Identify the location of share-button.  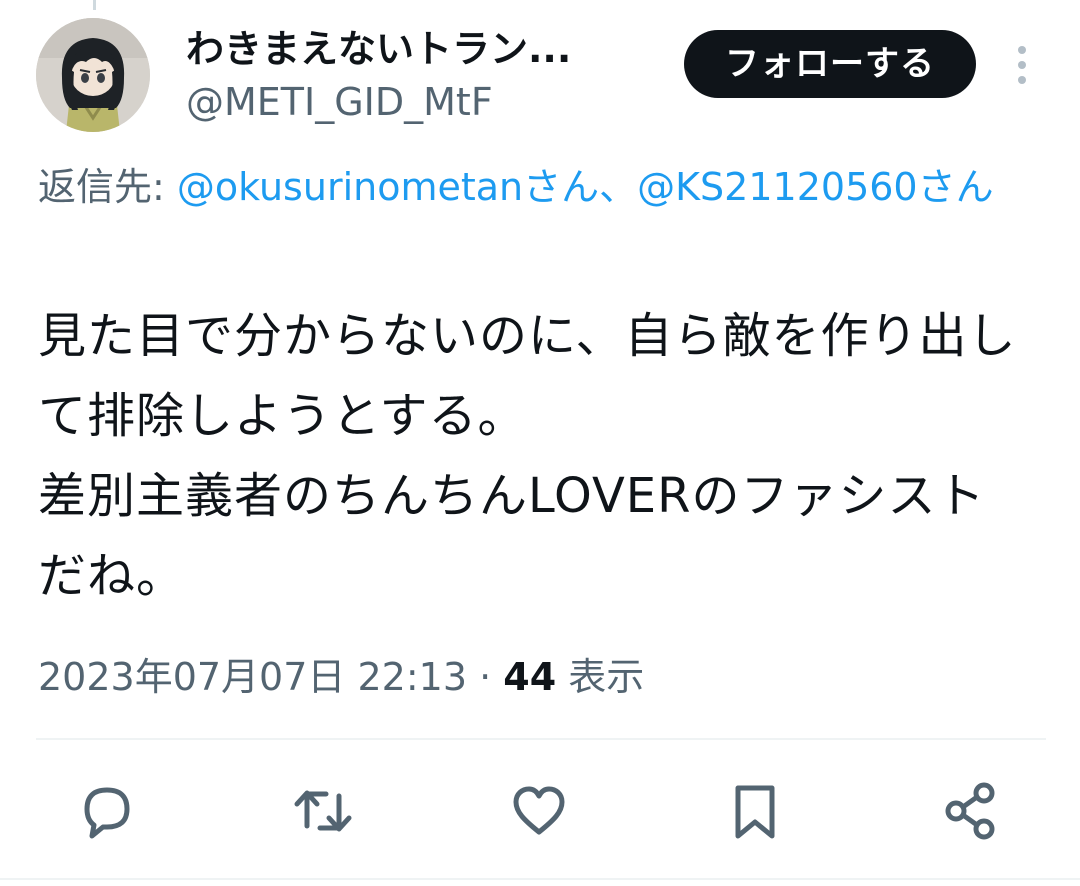
(971, 811).